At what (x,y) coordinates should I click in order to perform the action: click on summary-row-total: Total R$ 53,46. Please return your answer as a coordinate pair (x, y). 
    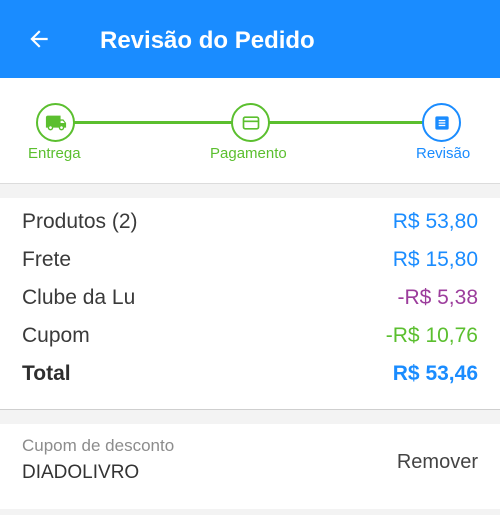
    Looking at the image, I should click on (250, 374).